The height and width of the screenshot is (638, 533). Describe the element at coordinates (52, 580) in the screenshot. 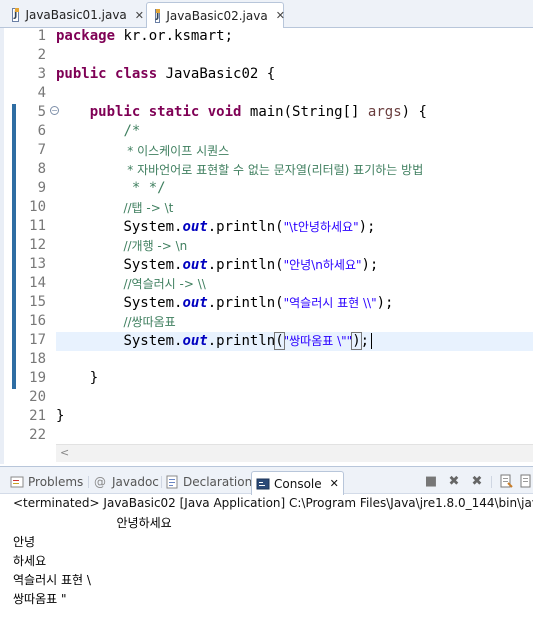

I see `console-output-line: 역슬러시 표현 \` at that location.